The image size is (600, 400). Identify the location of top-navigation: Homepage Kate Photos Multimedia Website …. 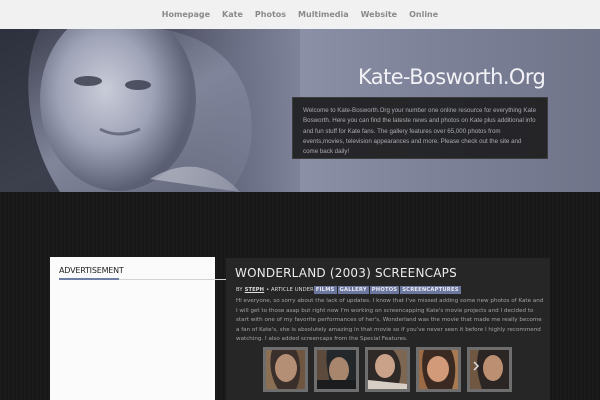
(300, 14).